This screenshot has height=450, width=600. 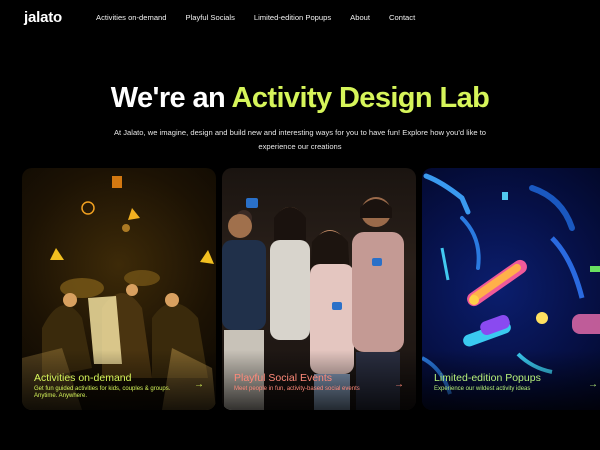 What do you see at coordinates (210, 17) in the screenshot?
I see `nav-link-playful-socials: Playful Socials` at bounding box center [210, 17].